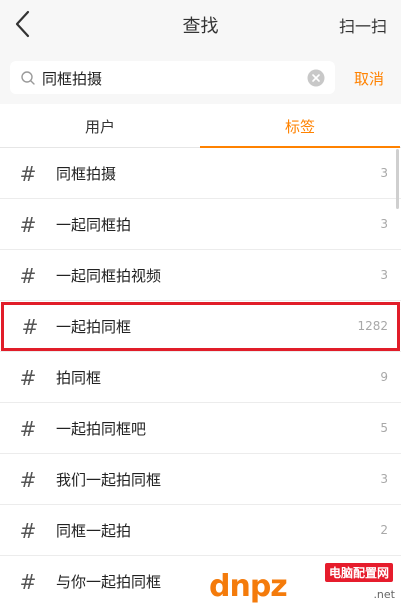 This screenshot has width=401, height=606. What do you see at coordinates (94, 225) in the screenshot?
I see `tag-label: 一起同框拍` at bounding box center [94, 225].